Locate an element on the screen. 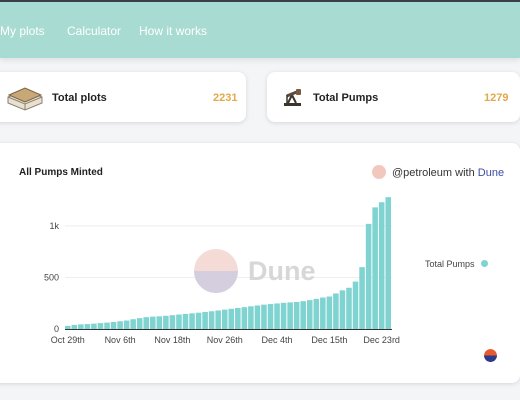  credit-prefix: @petroleum with is located at coordinates (433, 173).